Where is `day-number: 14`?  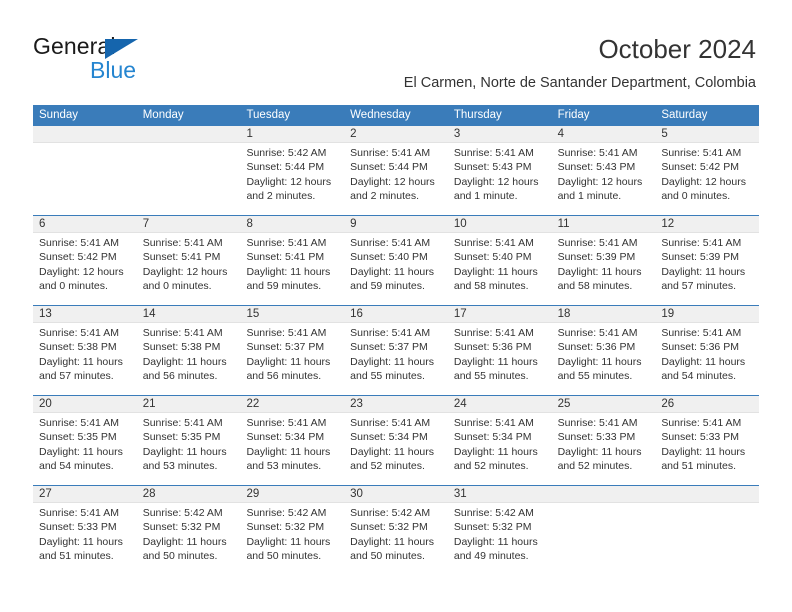
day-number: 14 is located at coordinates (149, 314).